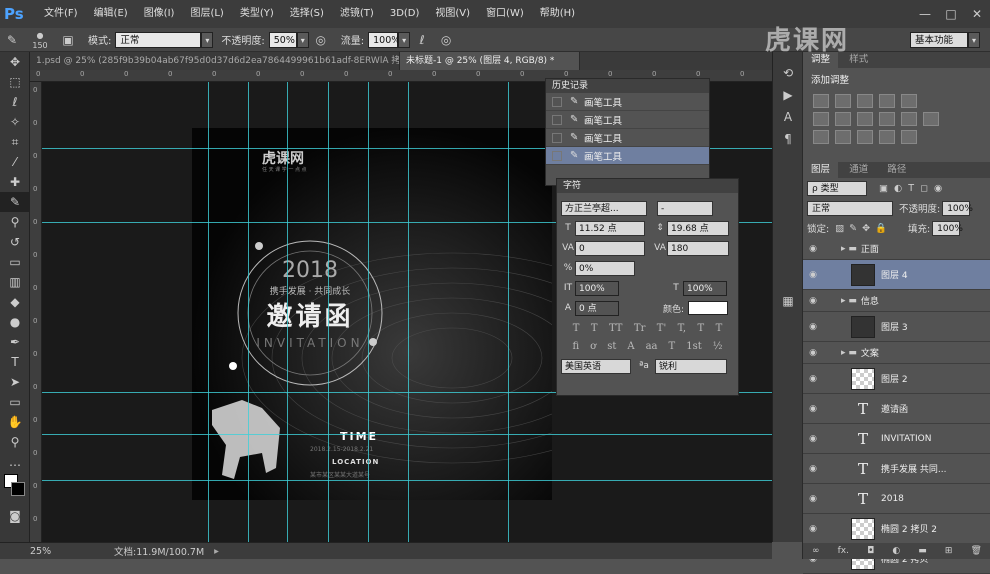 The width and height of the screenshot is (990, 574). What do you see at coordinates (302, 39) in the screenshot?
I see `opacity-chevron-down-icon: ▾` at bounding box center [302, 39].